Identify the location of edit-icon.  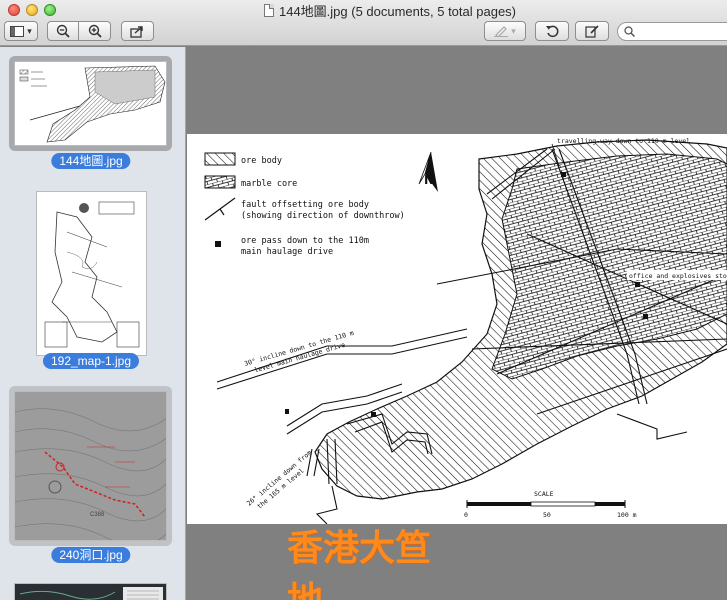
(592, 31).